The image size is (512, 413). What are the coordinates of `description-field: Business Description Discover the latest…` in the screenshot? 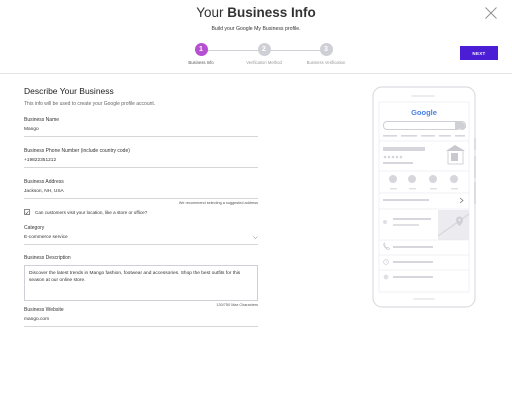 It's located at (141, 281).